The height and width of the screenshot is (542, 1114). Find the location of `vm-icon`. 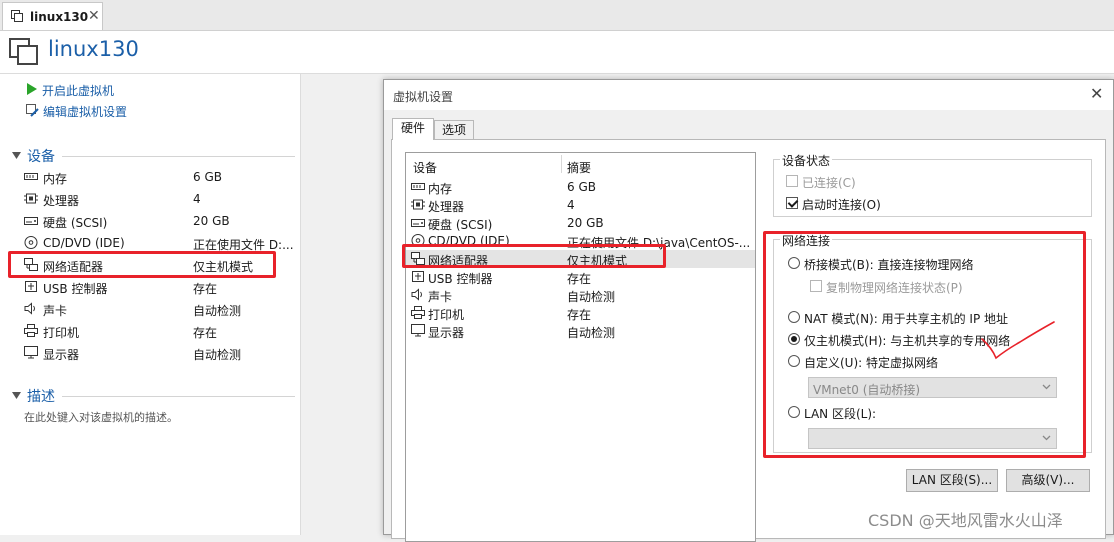

vm-icon is located at coordinates (17, 16).